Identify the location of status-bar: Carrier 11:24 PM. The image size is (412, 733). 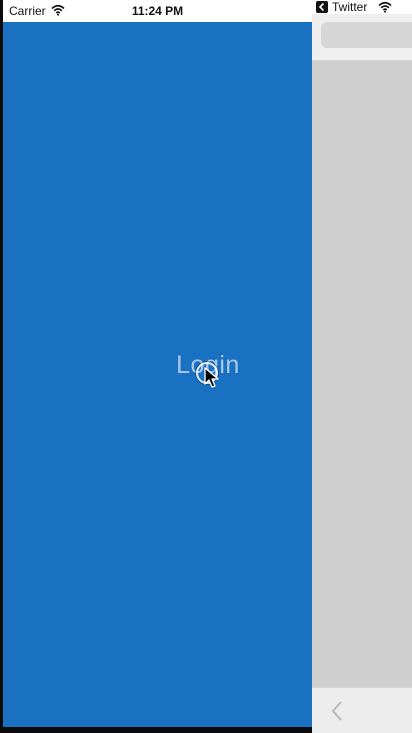
(157, 11).